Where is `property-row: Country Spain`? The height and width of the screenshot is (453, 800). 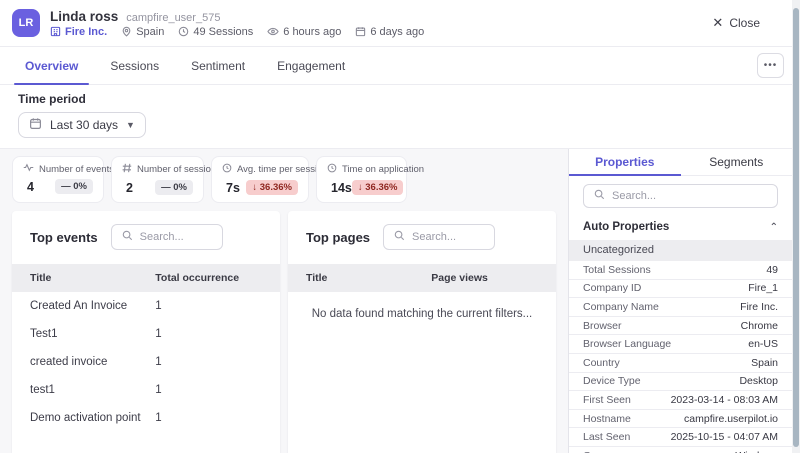
property-row: Country Spain is located at coordinates (680, 363).